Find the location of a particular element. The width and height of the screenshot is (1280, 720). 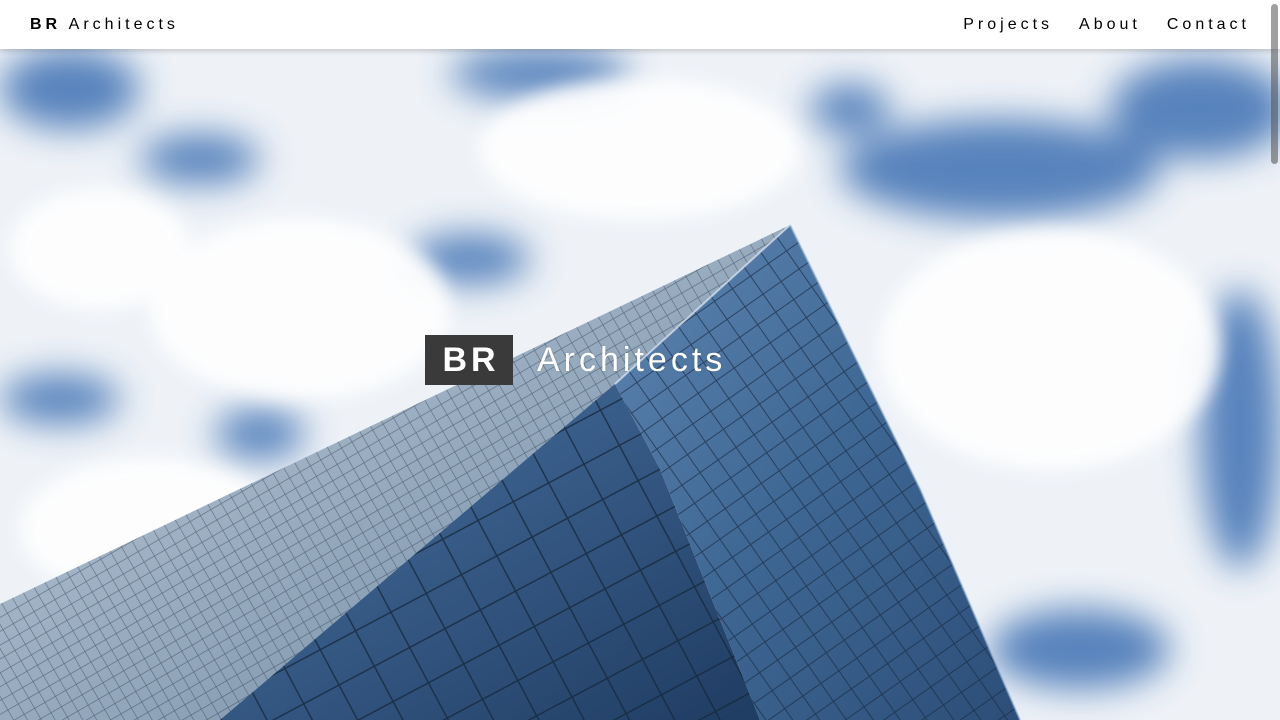

top-navigation-bar: BR Architects Projects About Contact is located at coordinates (640, 24).